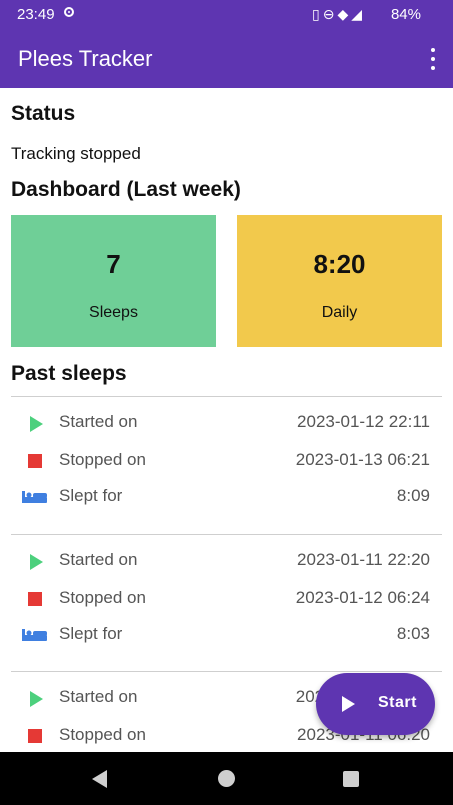  What do you see at coordinates (397, 702) in the screenshot?
I see `start-button-label: Start` at bounding box center [397, 702].